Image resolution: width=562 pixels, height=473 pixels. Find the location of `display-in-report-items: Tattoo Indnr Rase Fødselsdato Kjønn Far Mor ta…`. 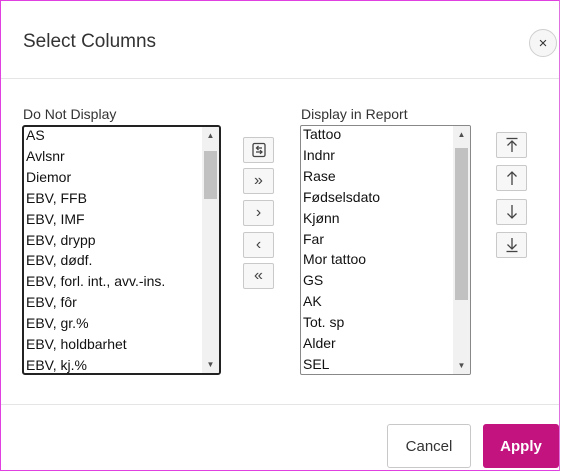

display-in-report-items: Tattoo Indnr Rase Fødselsdato Kjønn Far Mor ta… is located at coordinates (377, 250).